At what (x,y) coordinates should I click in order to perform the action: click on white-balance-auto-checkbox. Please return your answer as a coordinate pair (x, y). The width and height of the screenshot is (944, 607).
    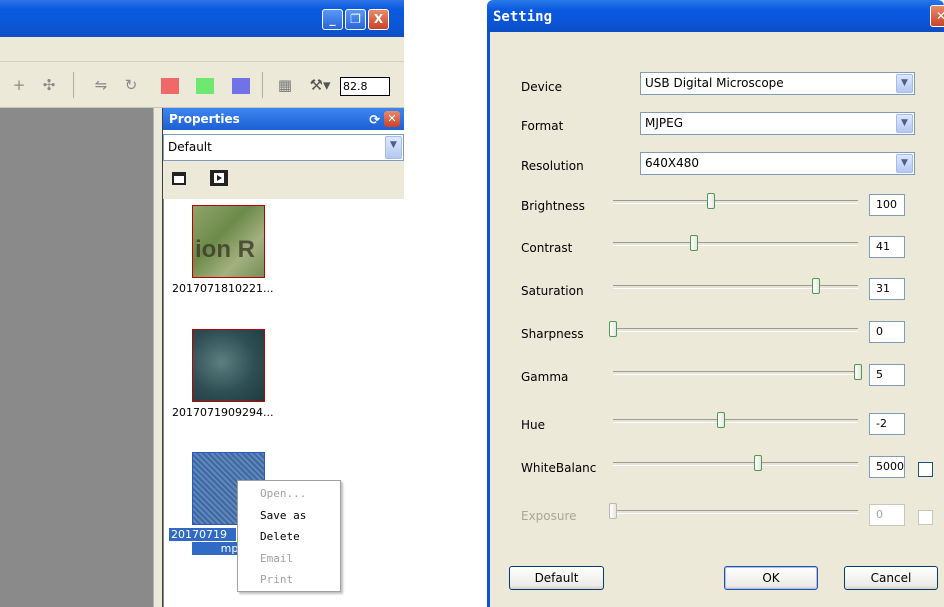
    Looking at the image, I should click on (925, 469).